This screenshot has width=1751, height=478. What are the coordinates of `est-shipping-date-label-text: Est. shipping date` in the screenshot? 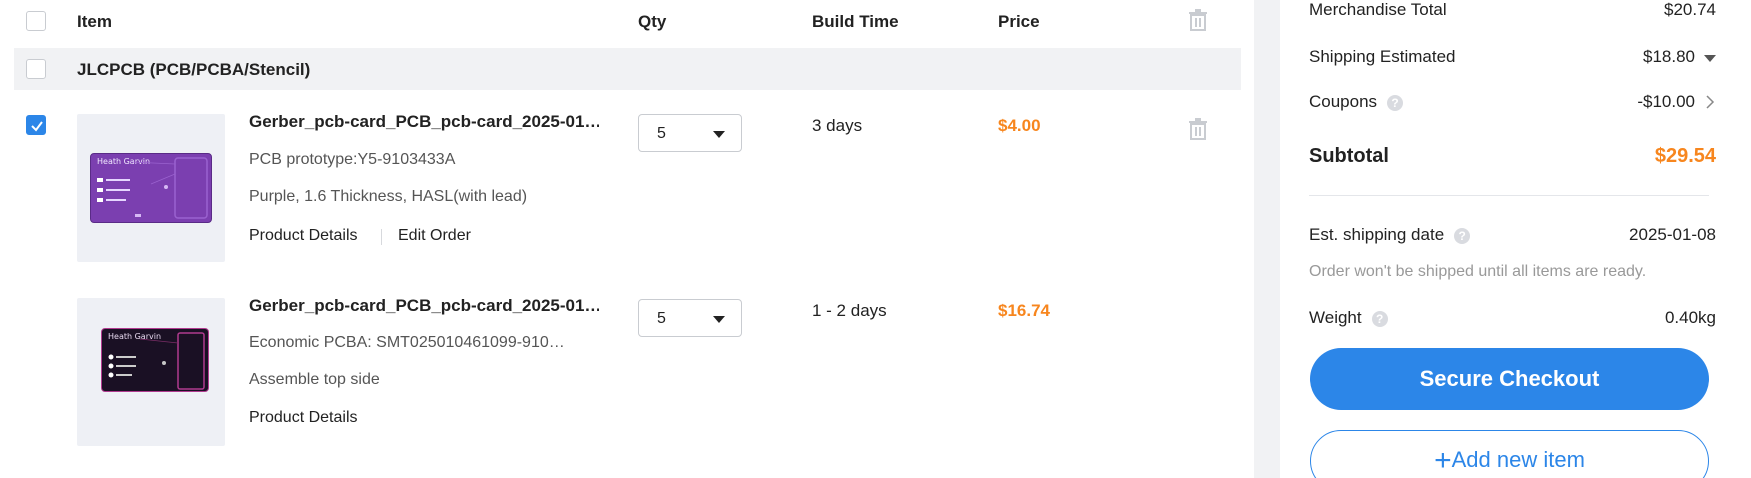 It's located at (1377, 234).